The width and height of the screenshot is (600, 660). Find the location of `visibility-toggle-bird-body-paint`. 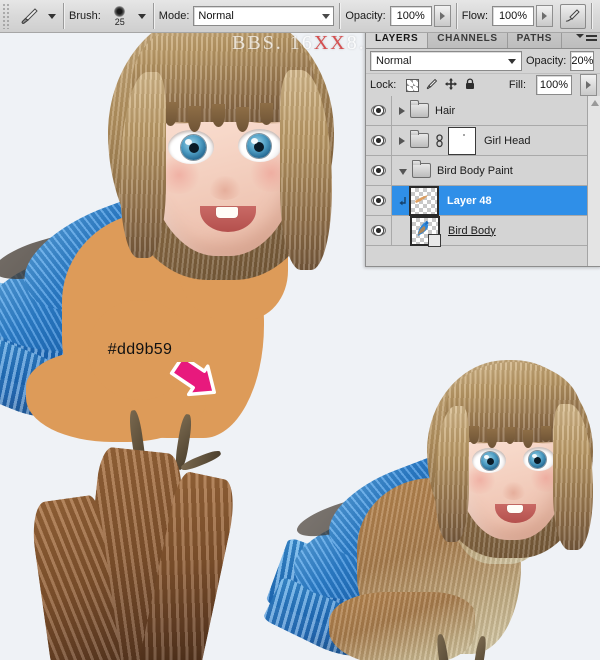

visibility-toggle-bird-body-paint is located at coordinates (379, 170).